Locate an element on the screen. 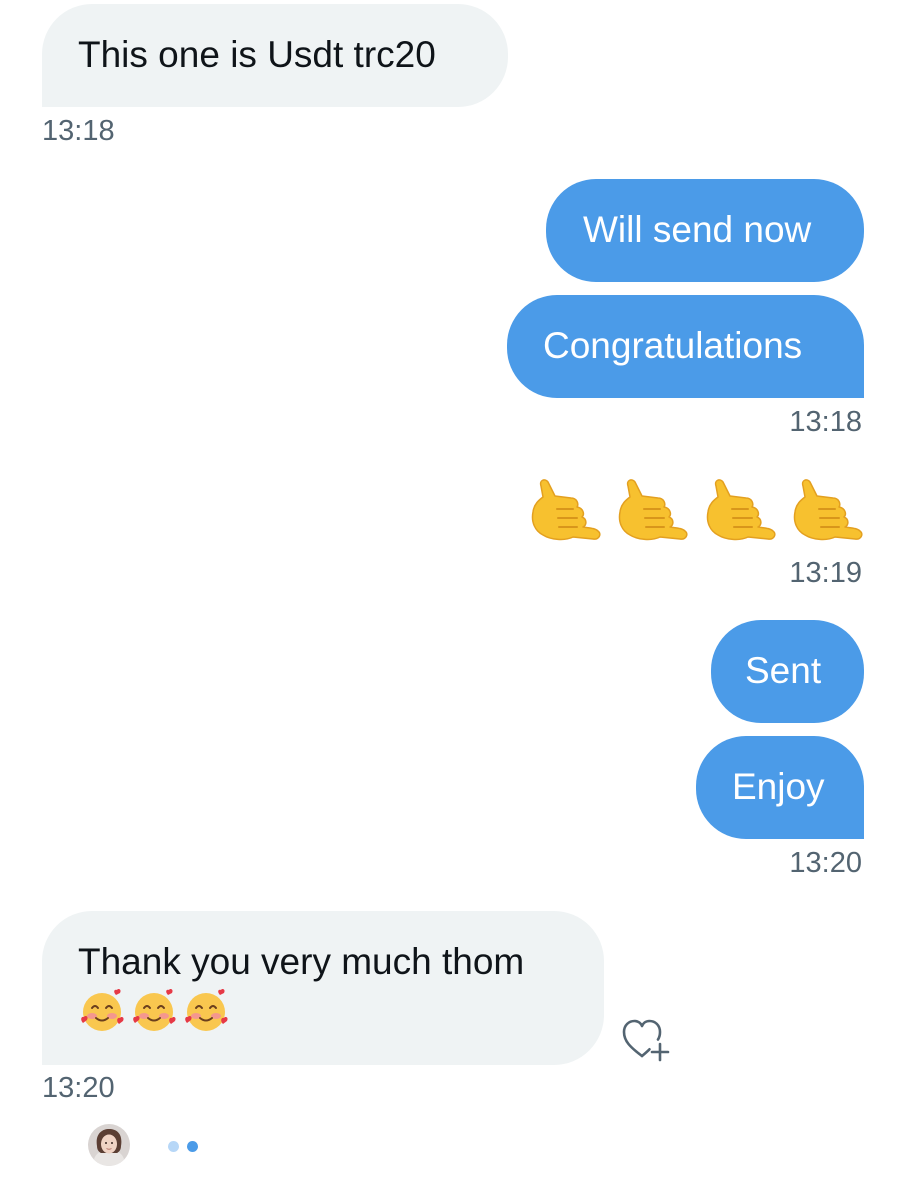  message-bubble-outgoing: Enjoy is located at coordinates (780, 787).